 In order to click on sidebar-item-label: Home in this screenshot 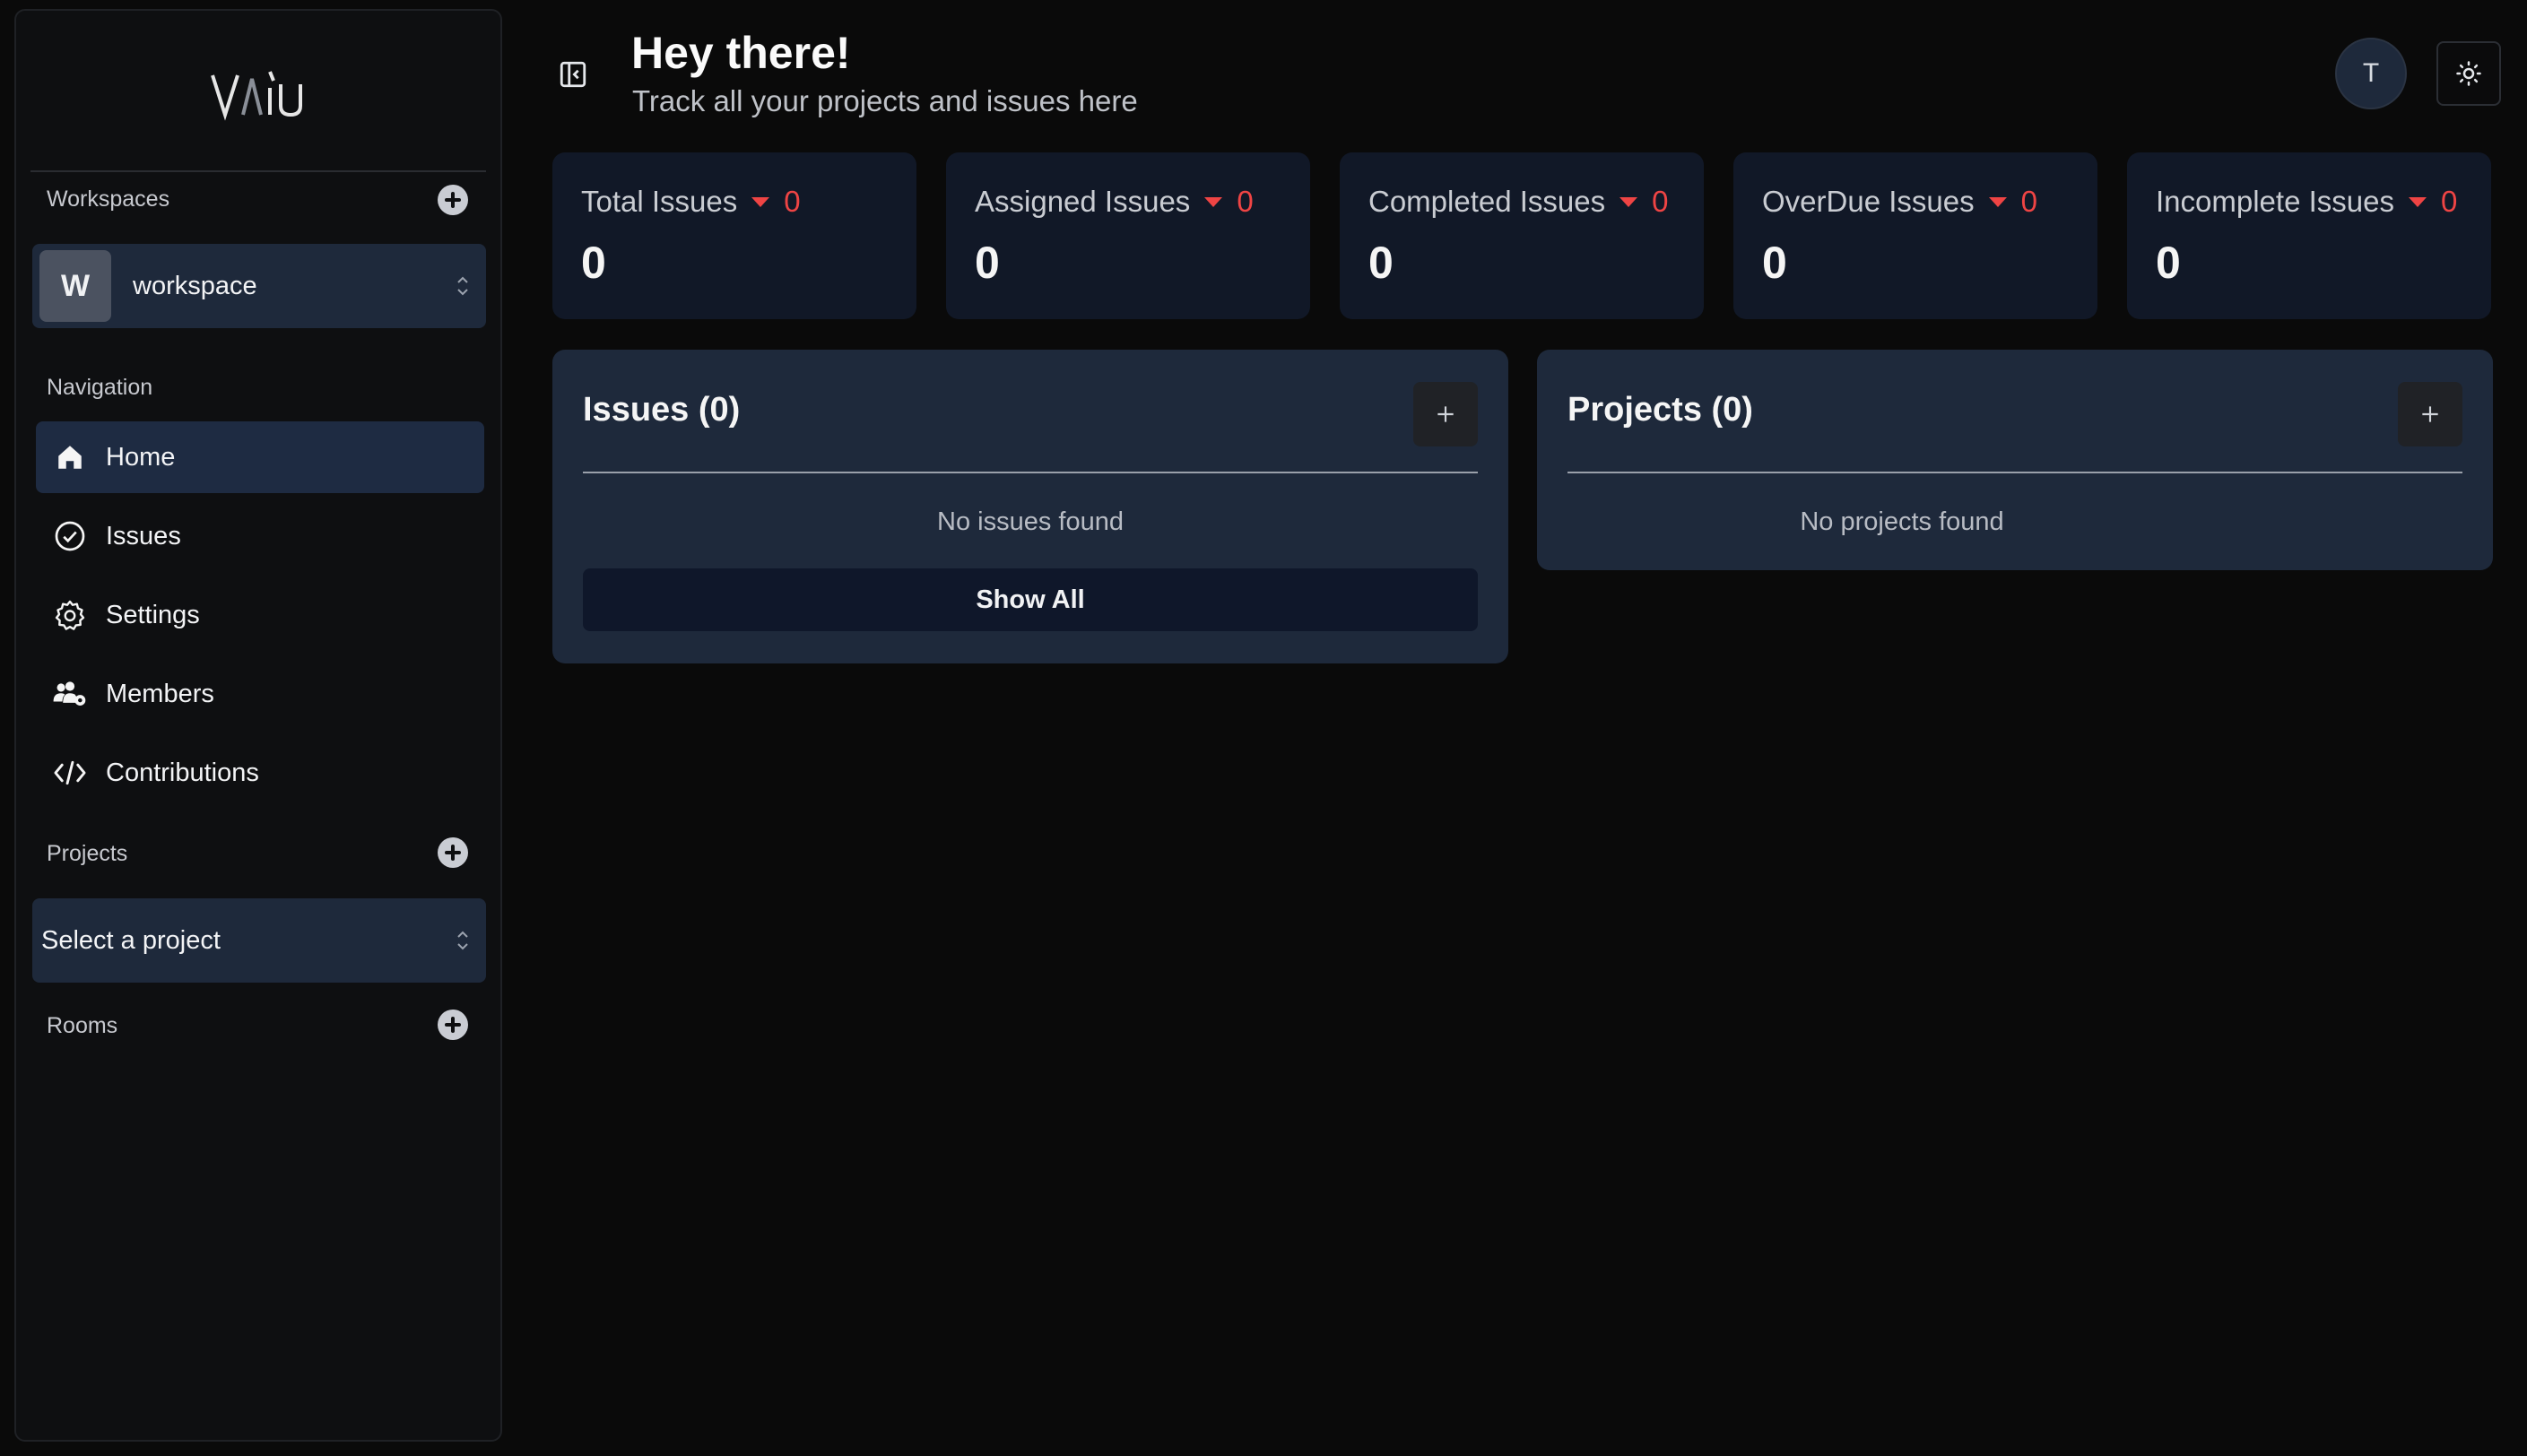, I will do `click(141, 457)`.